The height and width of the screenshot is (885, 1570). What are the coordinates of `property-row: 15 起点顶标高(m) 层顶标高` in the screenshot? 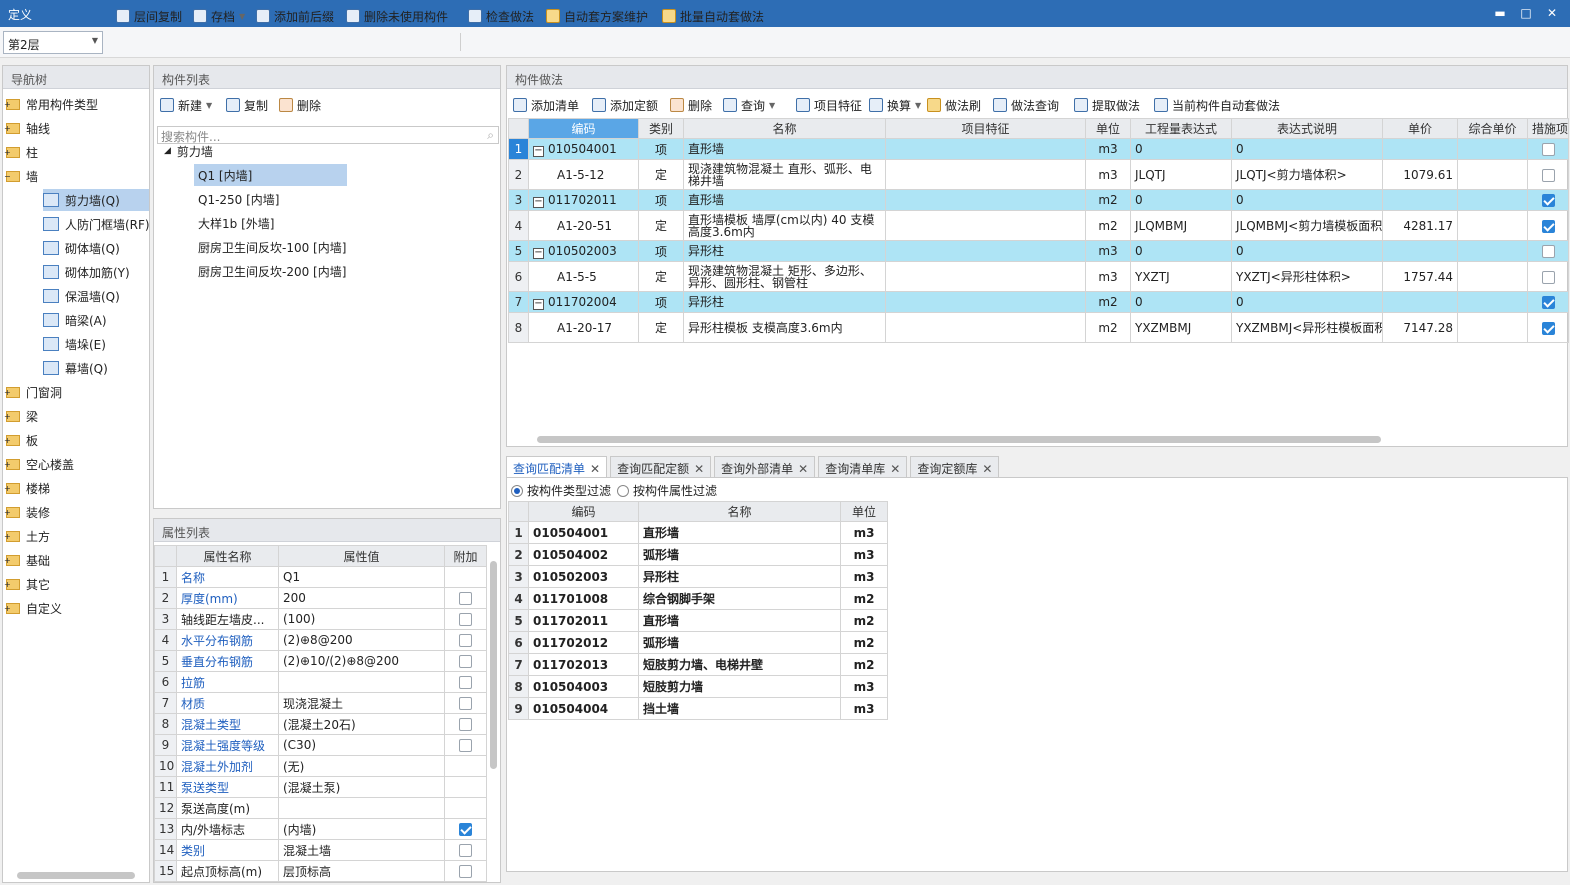 It's located at (320, 871).